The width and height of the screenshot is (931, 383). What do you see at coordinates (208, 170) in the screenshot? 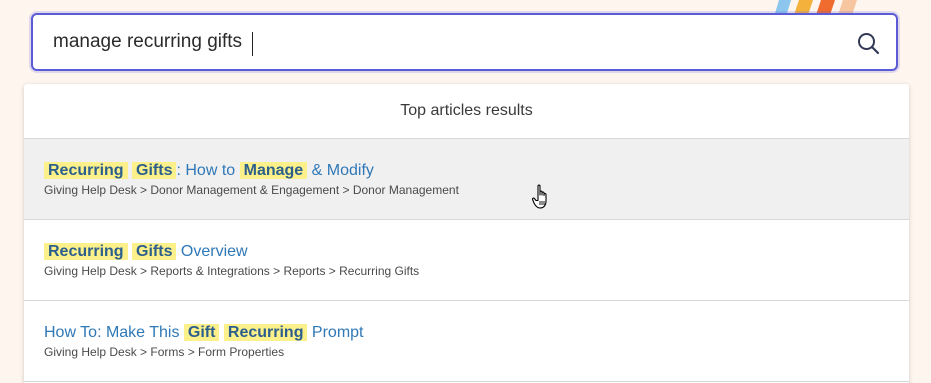
I see `title-text: : How to` at bounding box center [208, 170].